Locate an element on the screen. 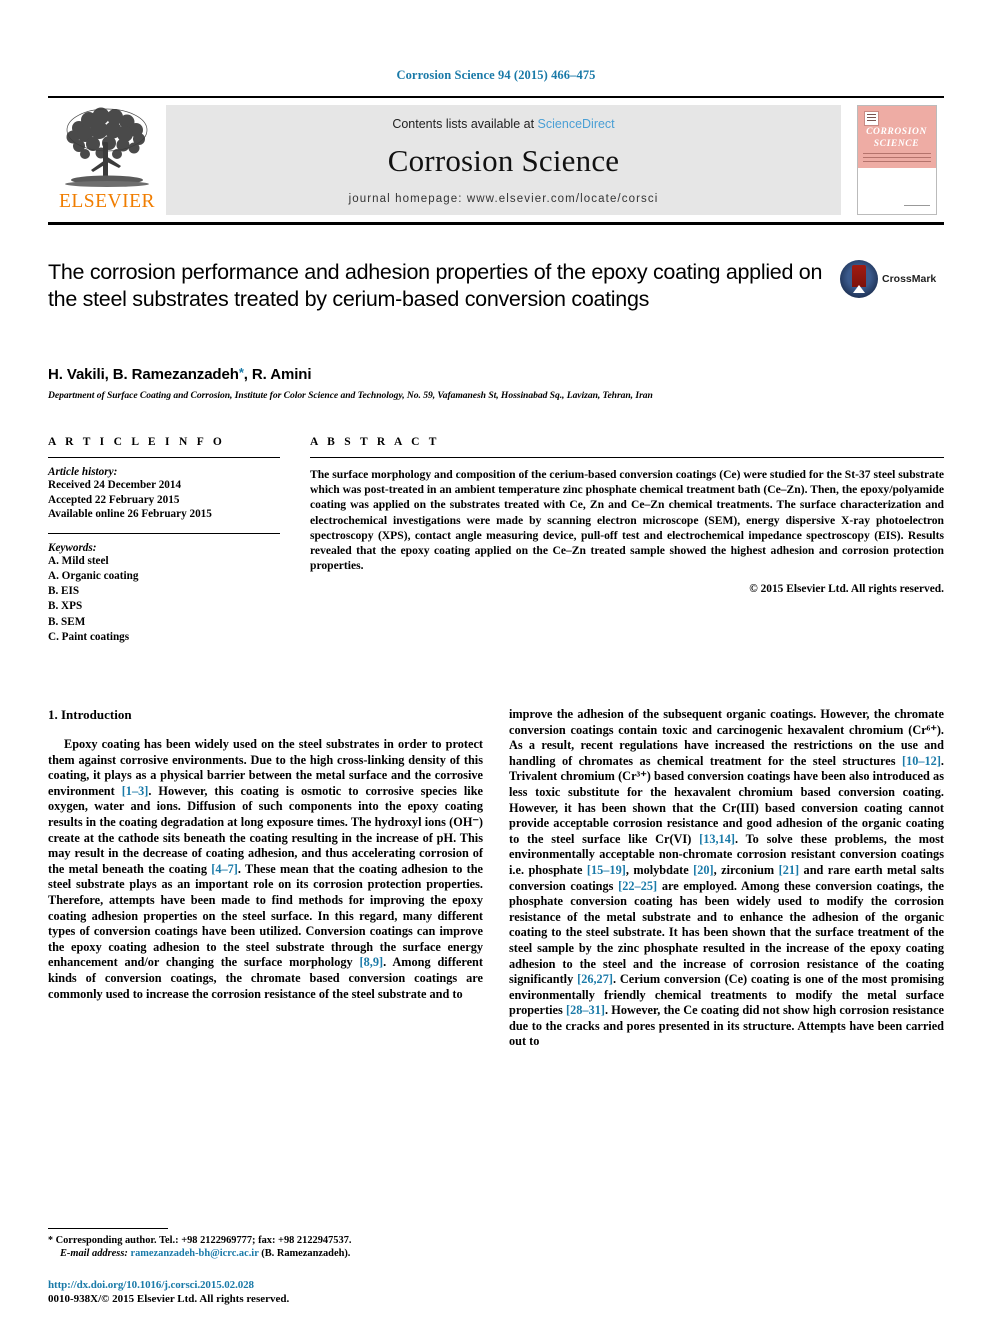  author-list: H. Vakili, B. Ramezanzadeh*, R. Amini is located at coordinates (496, 374).